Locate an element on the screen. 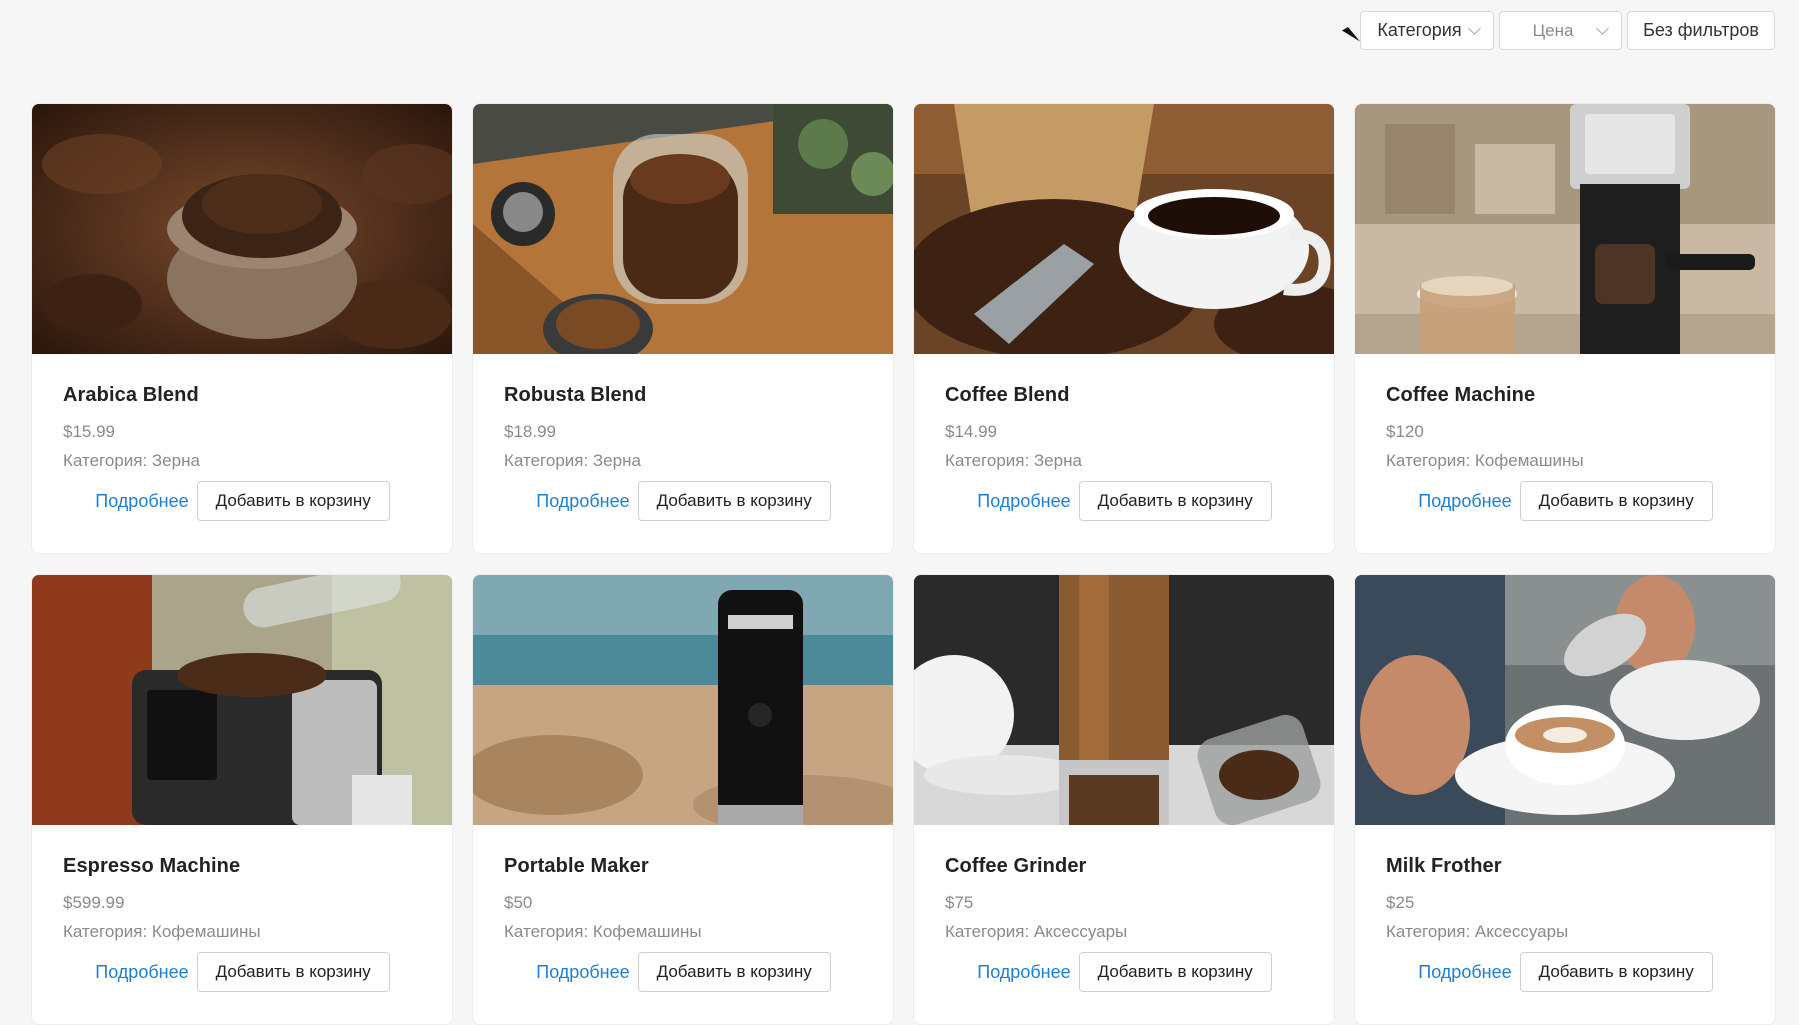  product-price: $14.99 is located at coordinates (971, 431).